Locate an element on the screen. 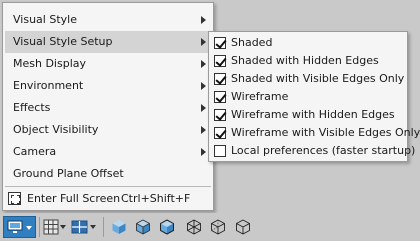  wireframe-visible-edges-style-button is located at coordinates (243, 227).